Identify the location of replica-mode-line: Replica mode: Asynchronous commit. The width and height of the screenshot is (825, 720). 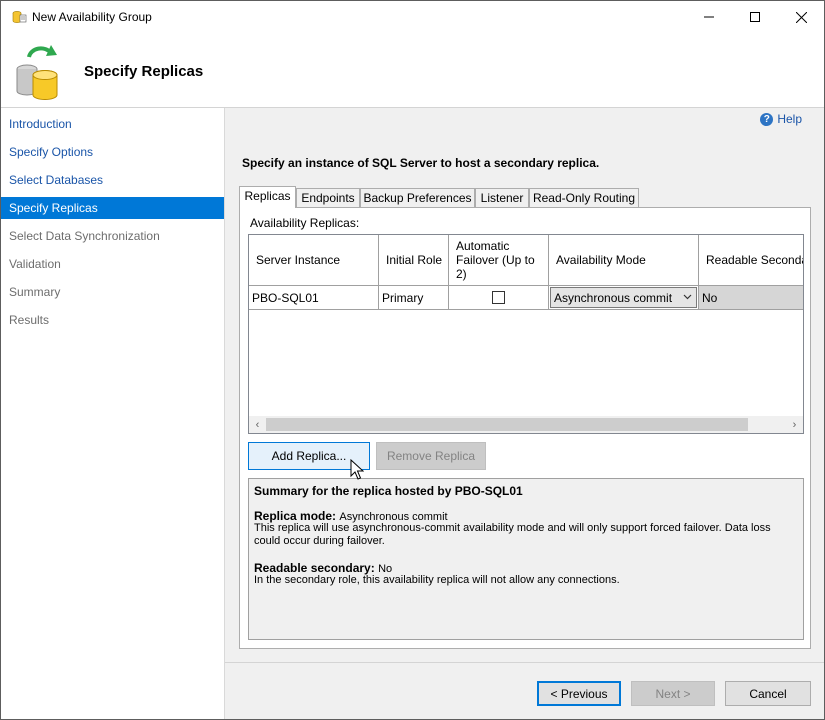
(351, 516).